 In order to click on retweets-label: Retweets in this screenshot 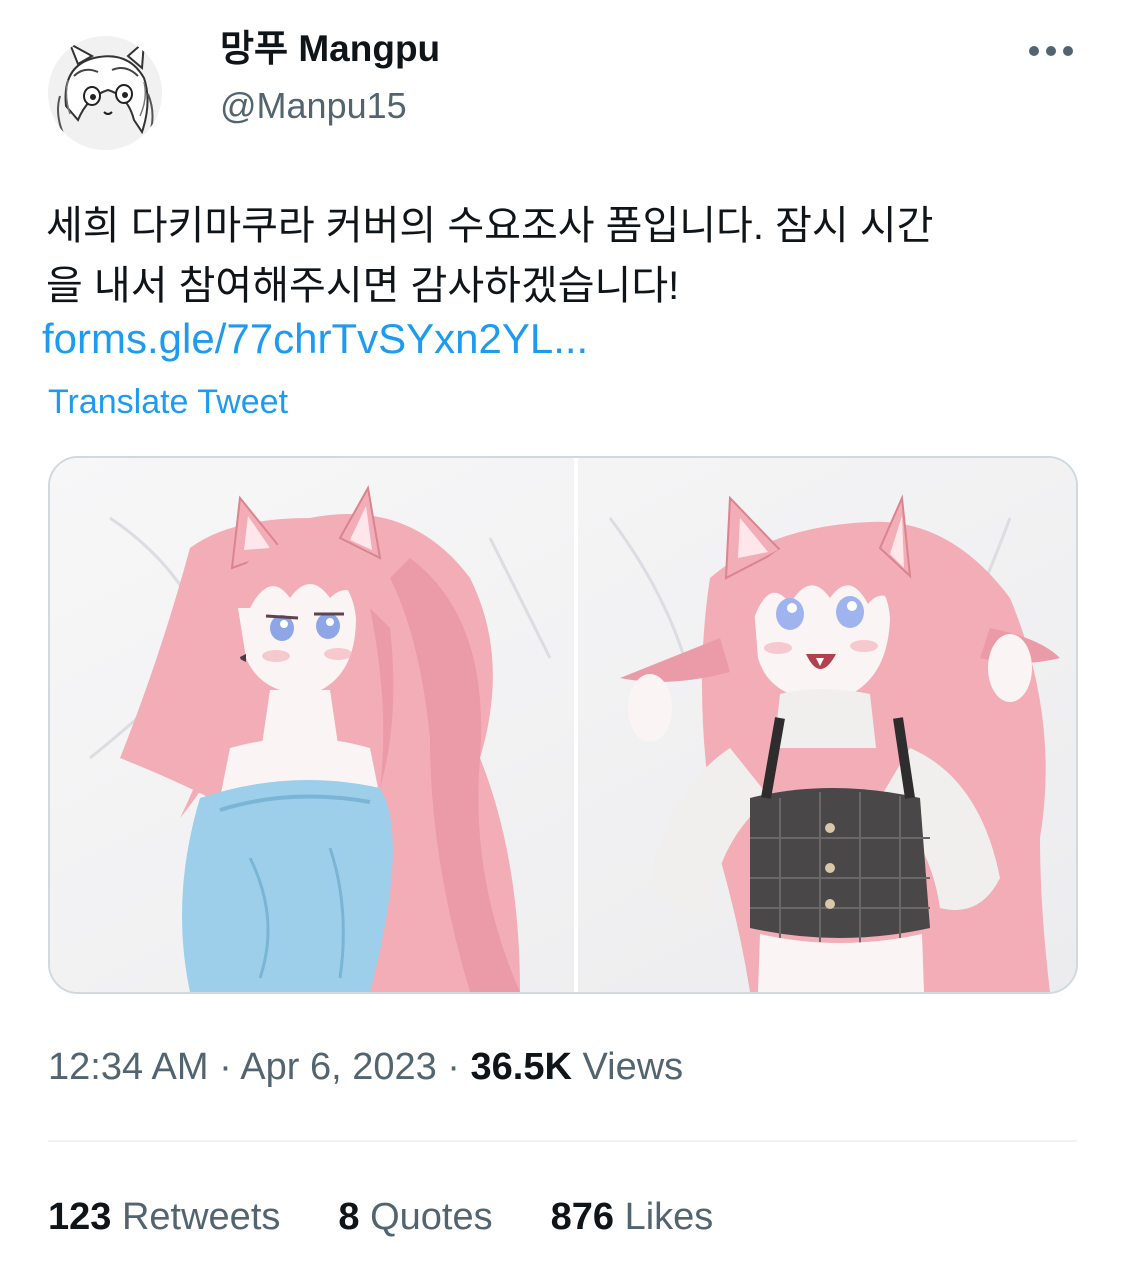, I will do `click(201, 1217)`.